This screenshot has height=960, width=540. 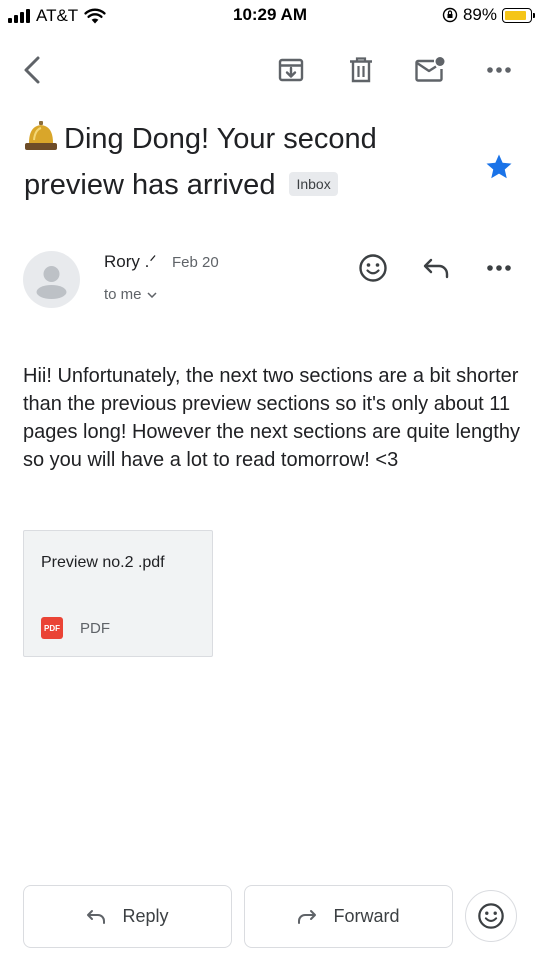 I want to click on battery-percent: 89%, so click(x=479, y=14).